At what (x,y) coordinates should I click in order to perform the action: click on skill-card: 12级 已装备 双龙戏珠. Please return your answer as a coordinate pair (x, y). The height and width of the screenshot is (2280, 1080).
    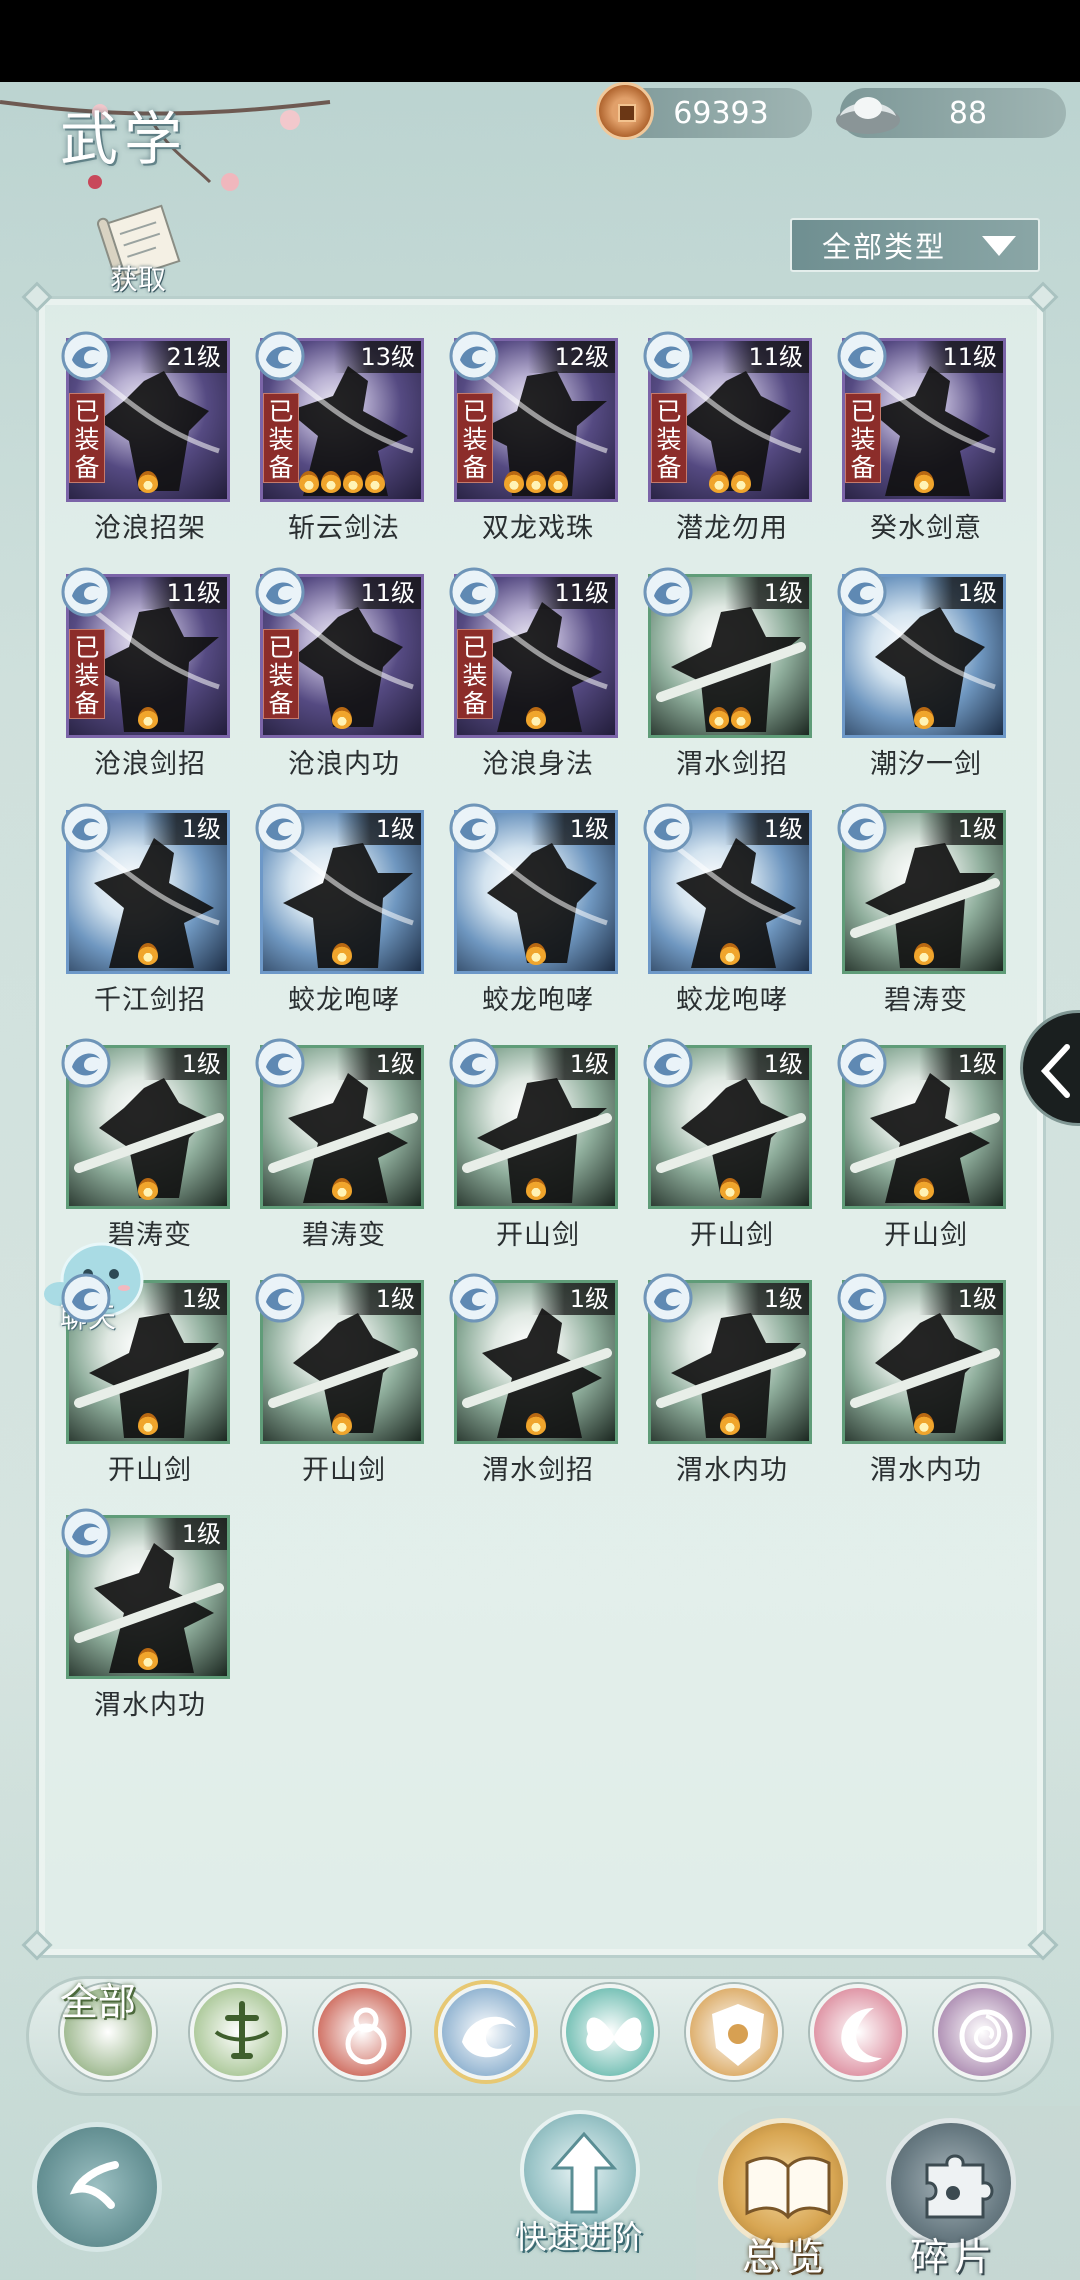
    Looking at the image, I should click on (533, 437).